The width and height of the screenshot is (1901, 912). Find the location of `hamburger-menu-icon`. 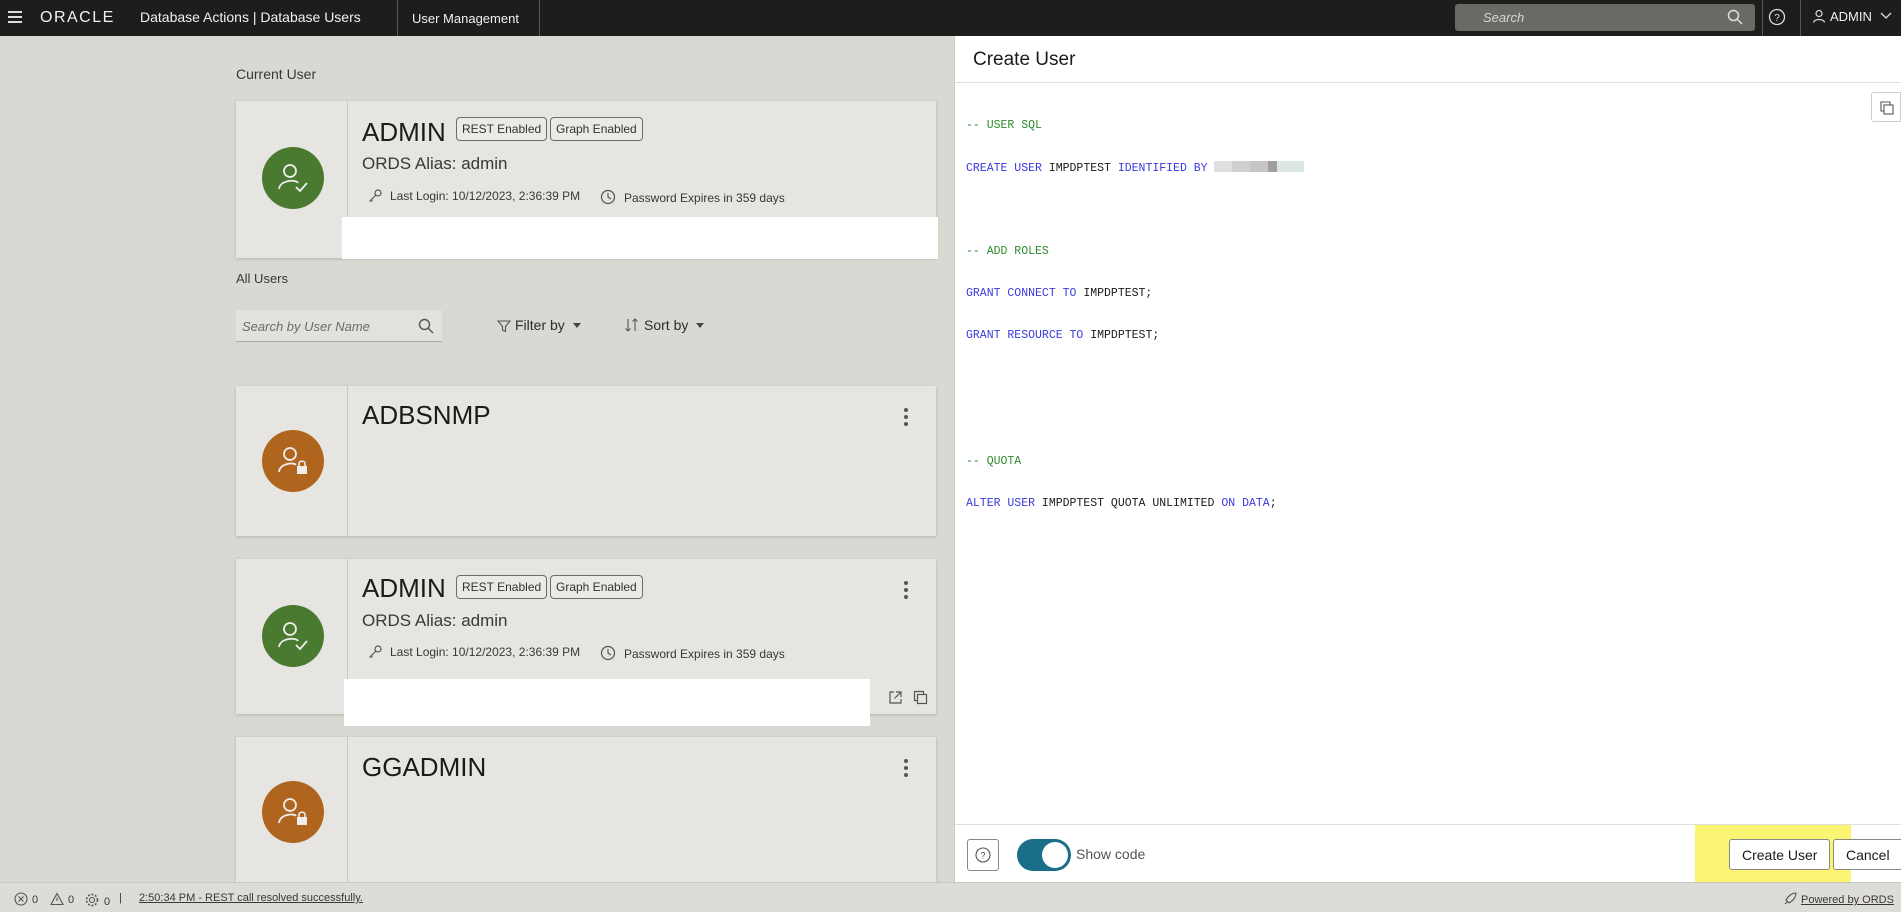

hamburger-menu-icon is located at coordinates (15, 17).